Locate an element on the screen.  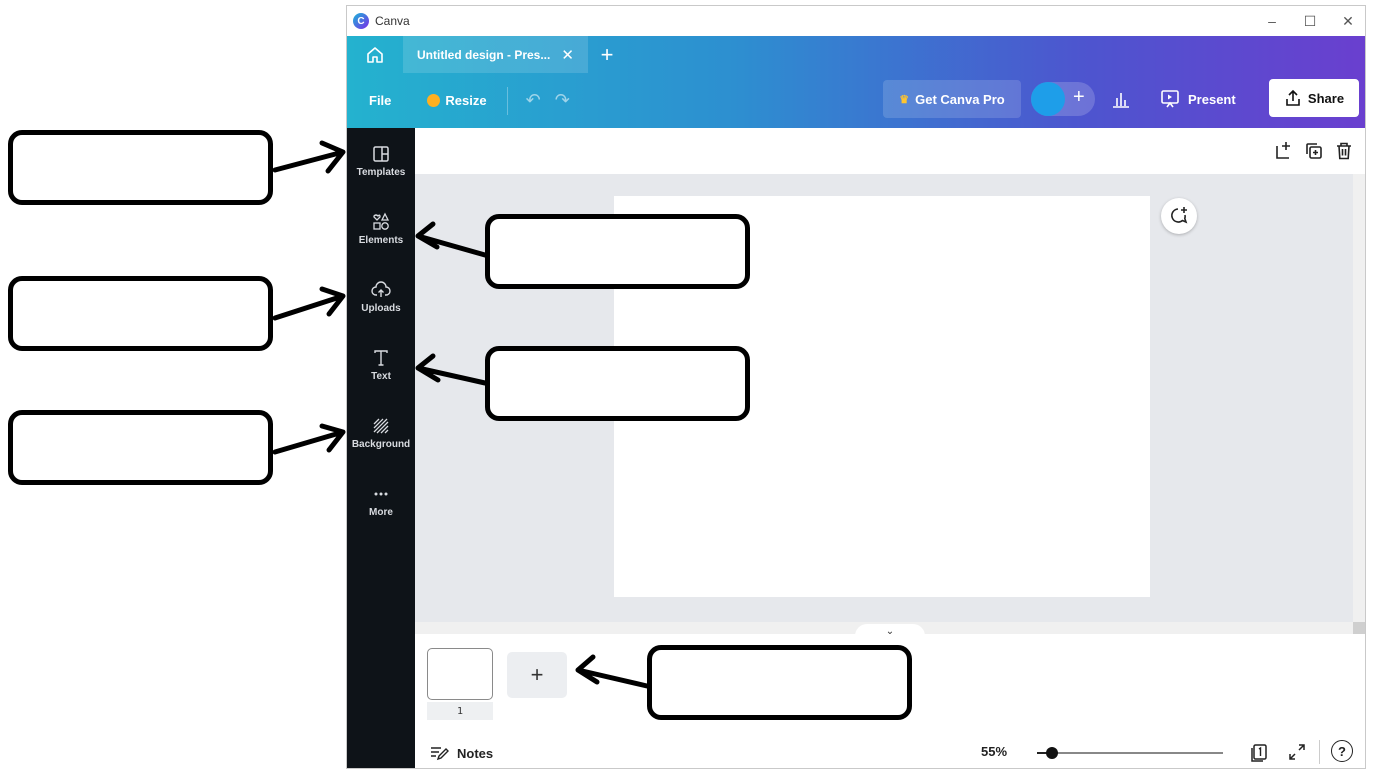
add-page-icon is located at coordinates (1284, 151).